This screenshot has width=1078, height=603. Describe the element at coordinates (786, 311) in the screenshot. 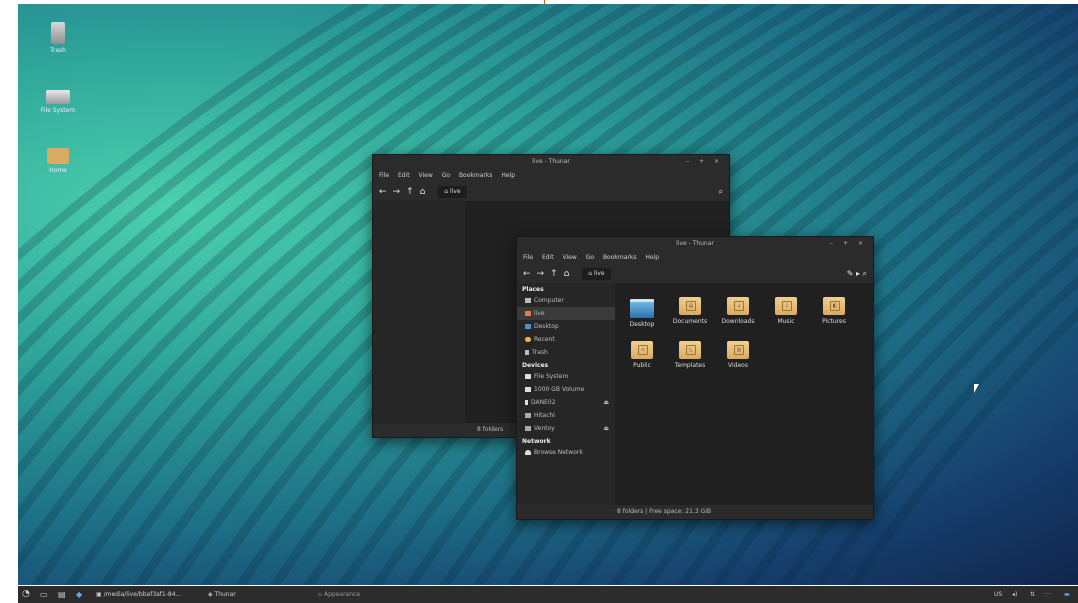

I see `file-item-music: ♪ Music` at that location.